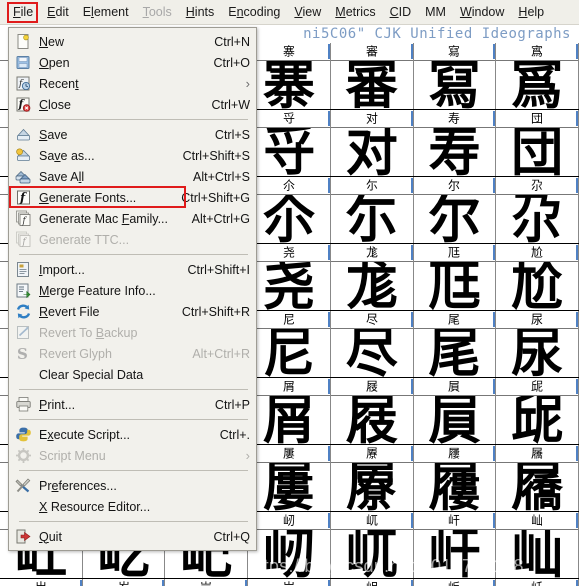 This screenshot has height=586, width=579. Describe the element at coordinates (23, 507) in the screenshot. I see `no-icon-spacer` at that location.